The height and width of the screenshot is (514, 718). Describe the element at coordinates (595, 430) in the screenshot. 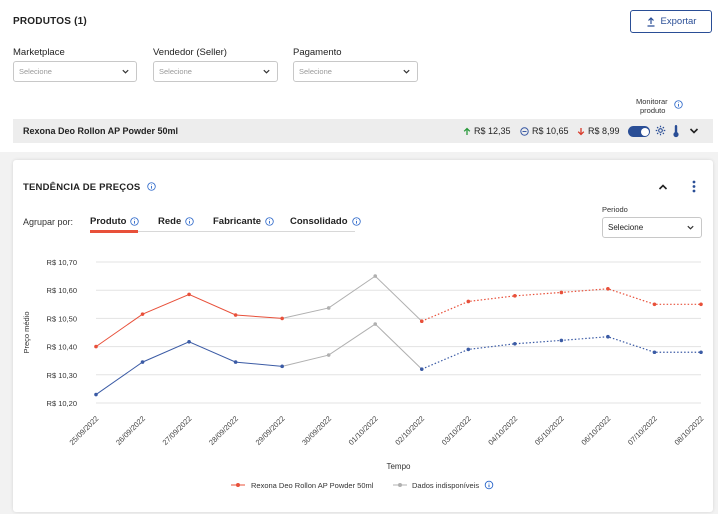

I see `x-tick-label: 06/10/2022` at that location.